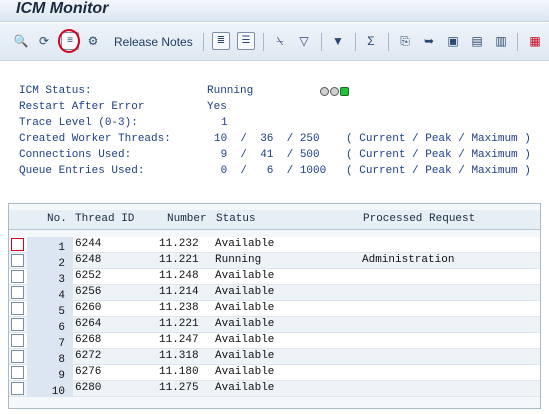 The width and height of the screenshot is (549, 414). I want to click on settings-icon: ⚙, so click(93, 41).